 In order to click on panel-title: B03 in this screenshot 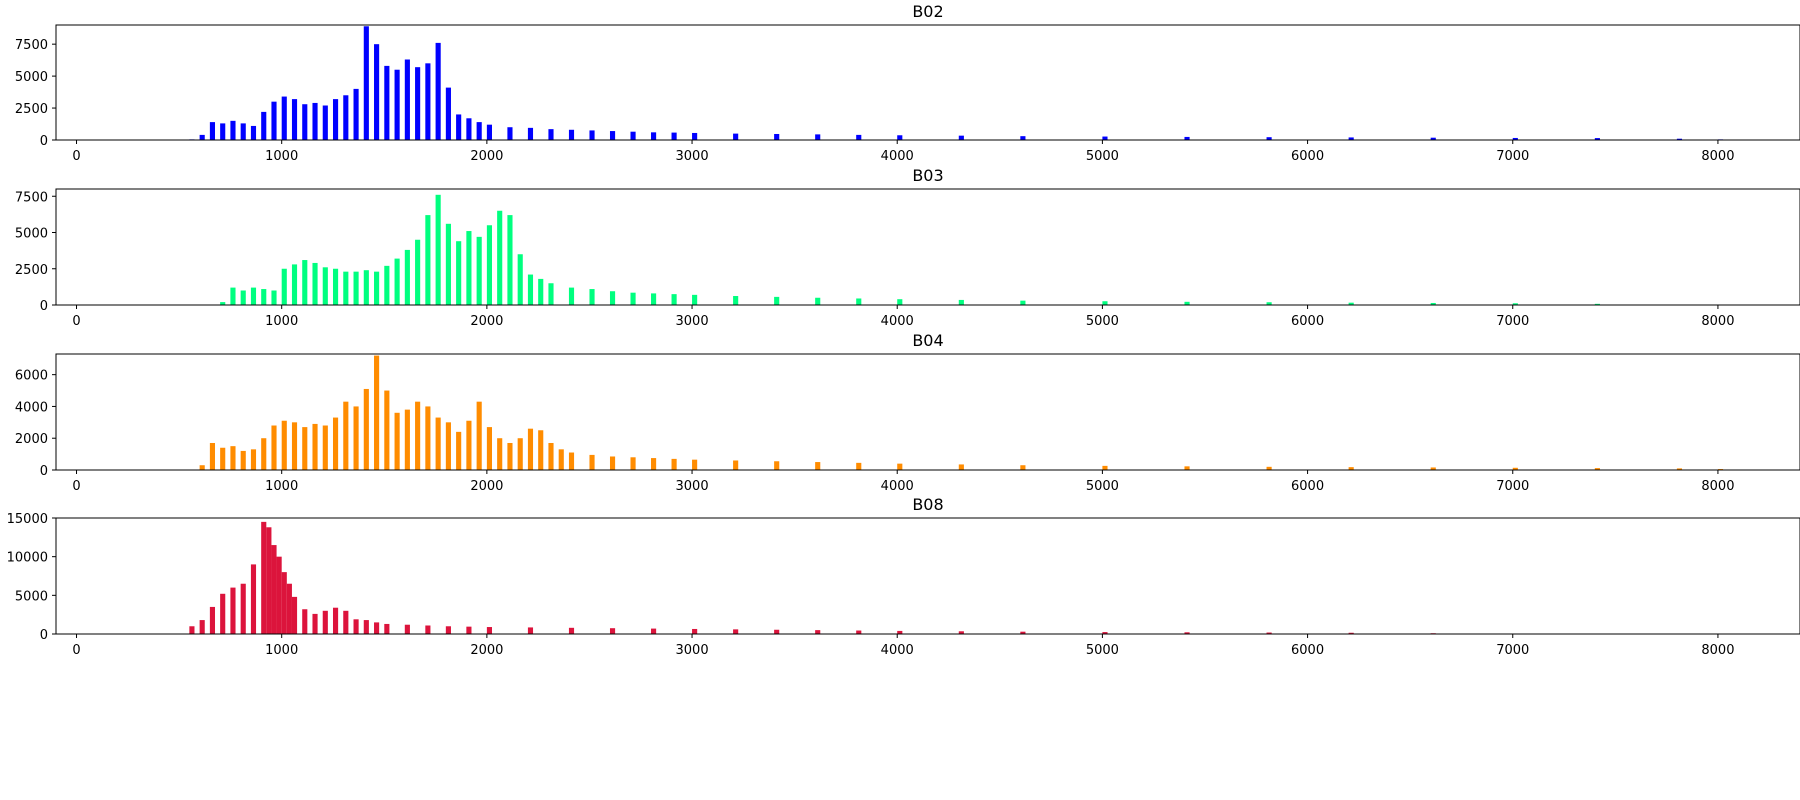, I will do `click(927, 175)`.